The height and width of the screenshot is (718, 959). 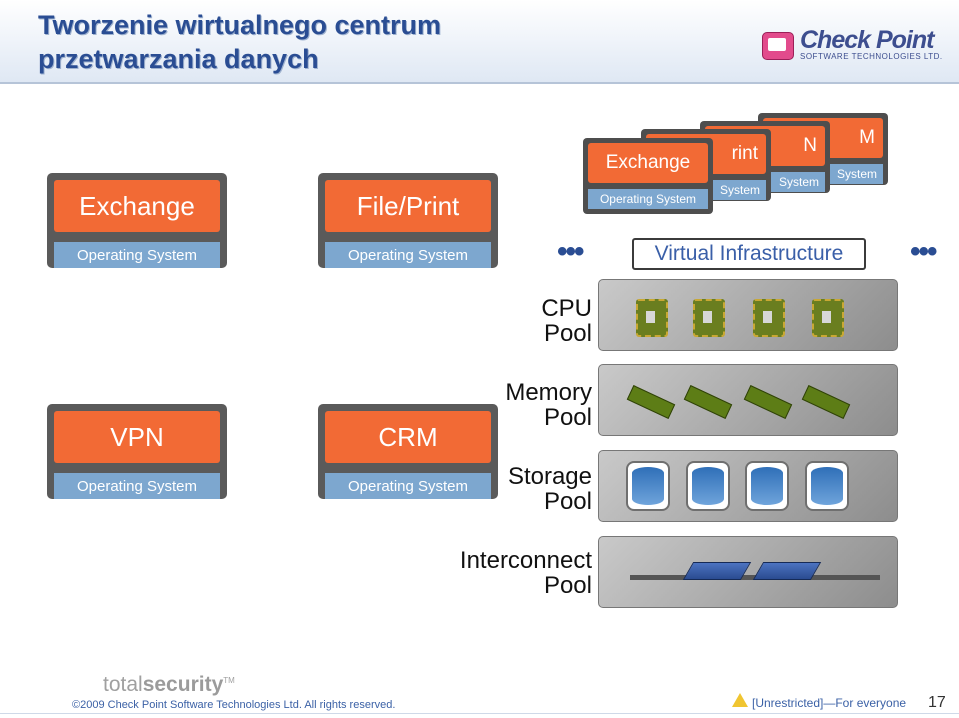 I want to click on brand-tm: TM, so click(x=229, y=680).